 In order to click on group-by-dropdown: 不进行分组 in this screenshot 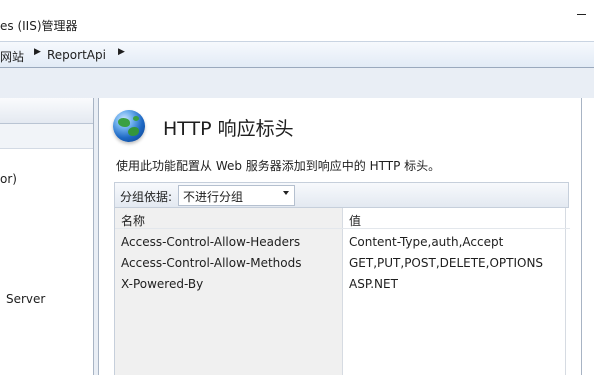, I will do `click(236, 195)`.